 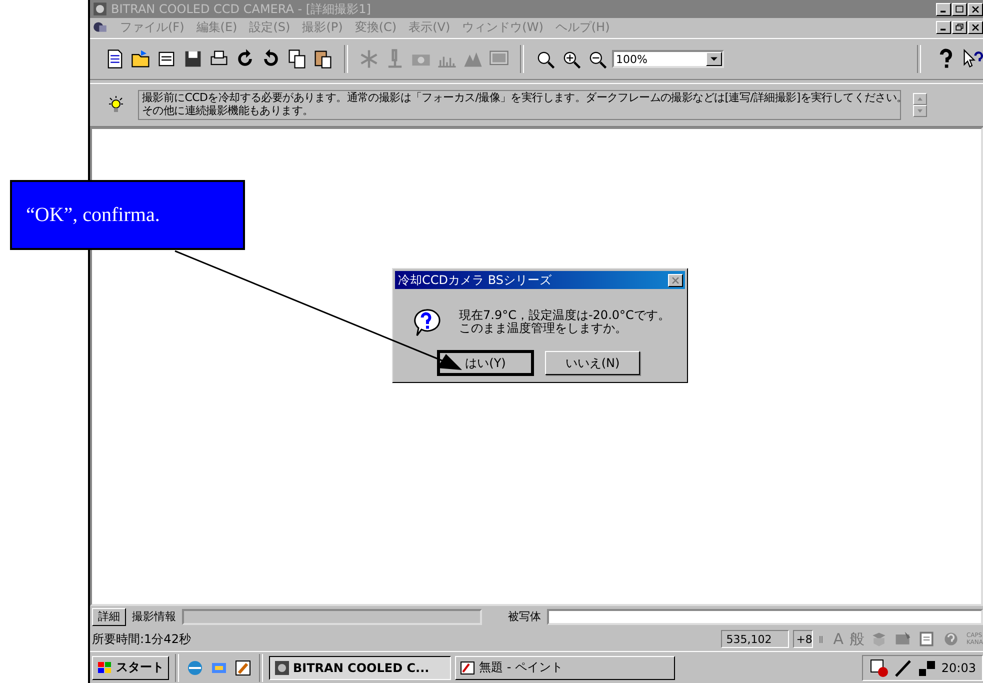 I want to click on scroll-up-icon, so click(x=920, y=99).